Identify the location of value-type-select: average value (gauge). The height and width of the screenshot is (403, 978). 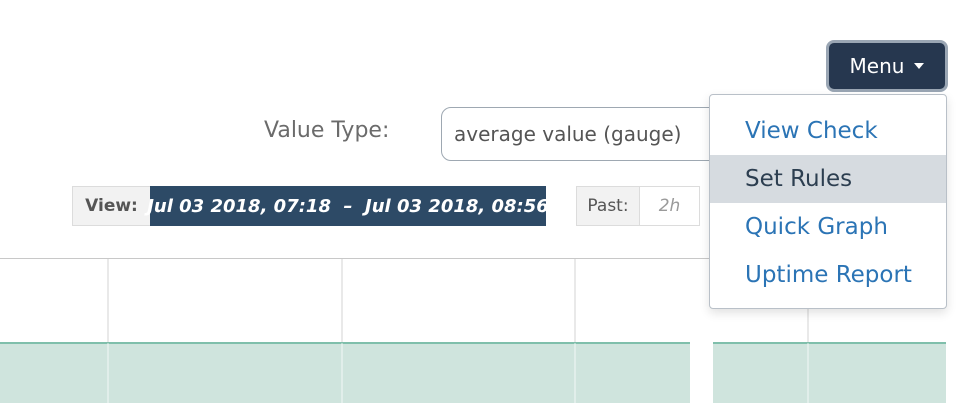
(591, 134).